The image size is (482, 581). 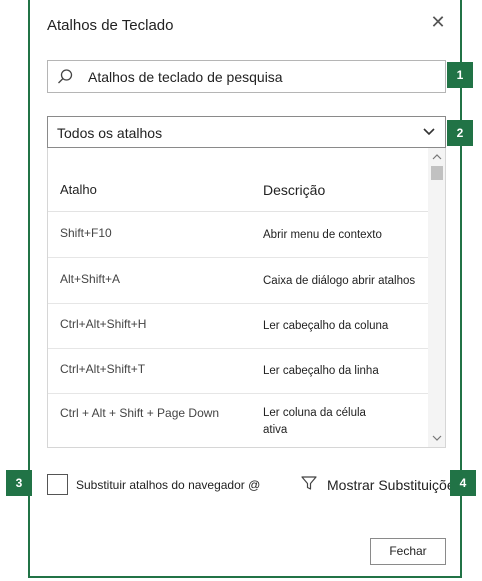 What do you see at coordinates (437, 157) in the screenshot?
I see `scroll-up-icon` at bounding box center [437, 157].